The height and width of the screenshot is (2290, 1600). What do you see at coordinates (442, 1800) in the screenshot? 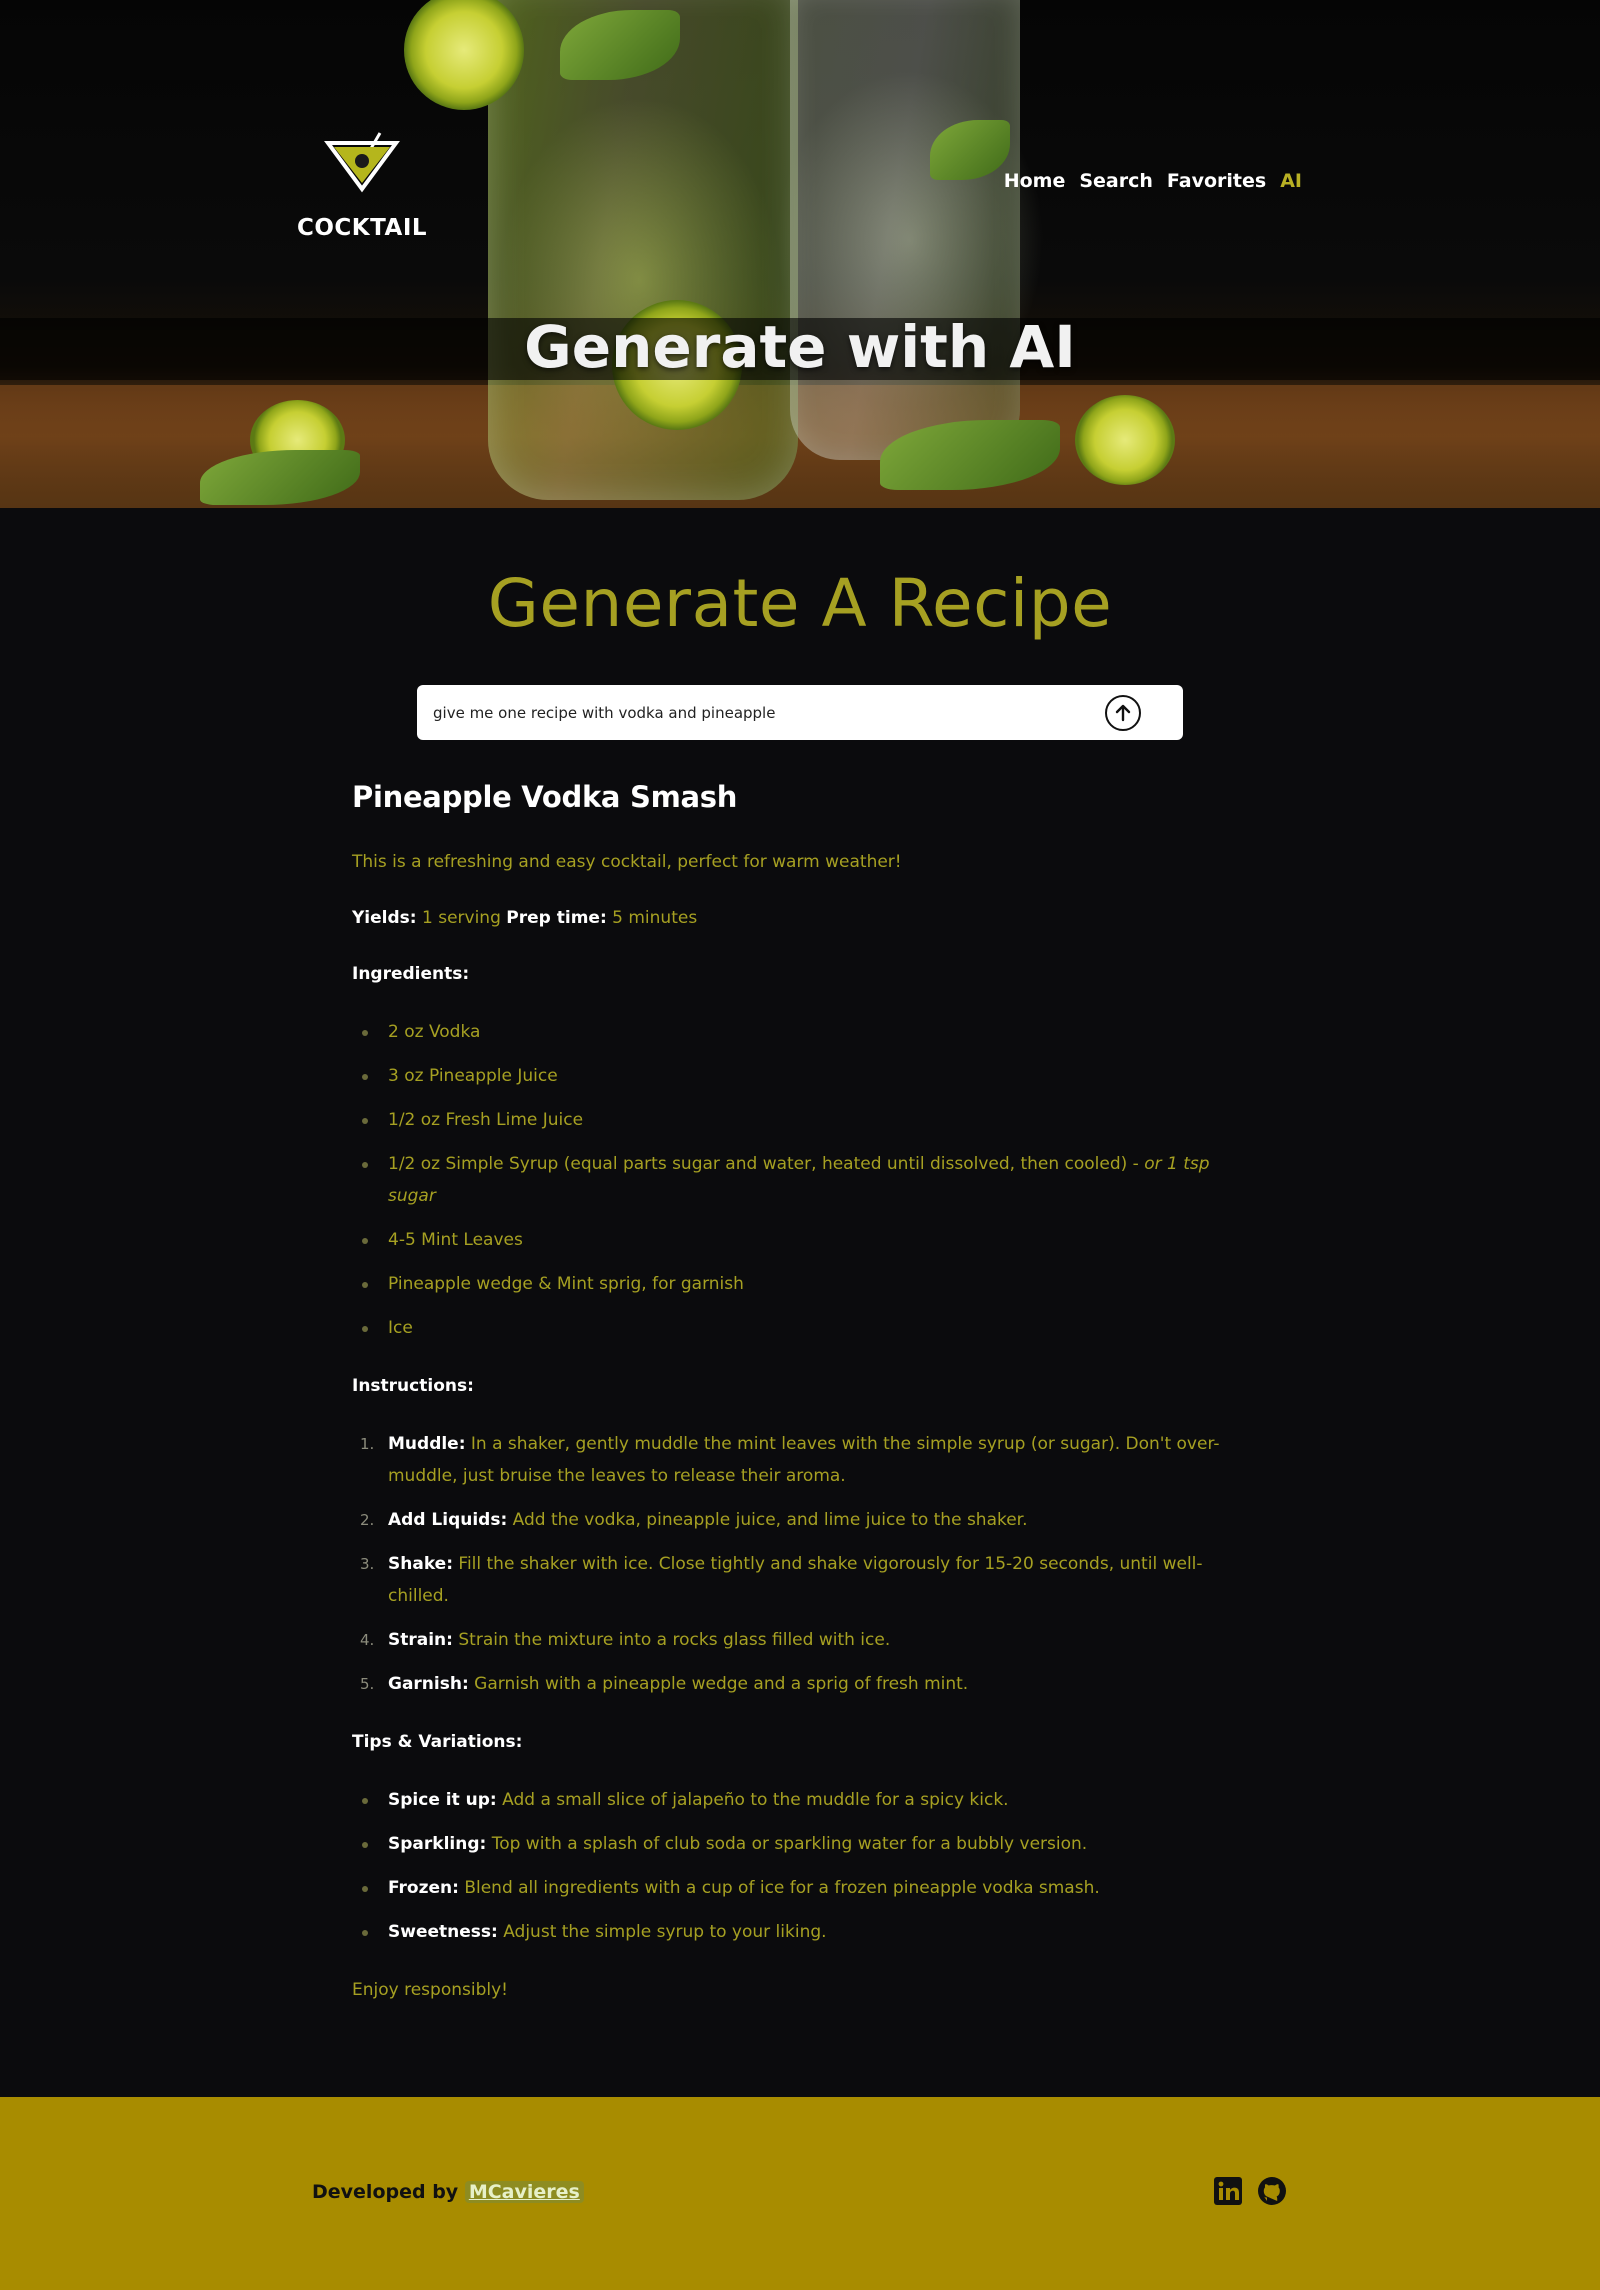
I see `tip-label: Spice it up:` at bounding box center [442, 1800].